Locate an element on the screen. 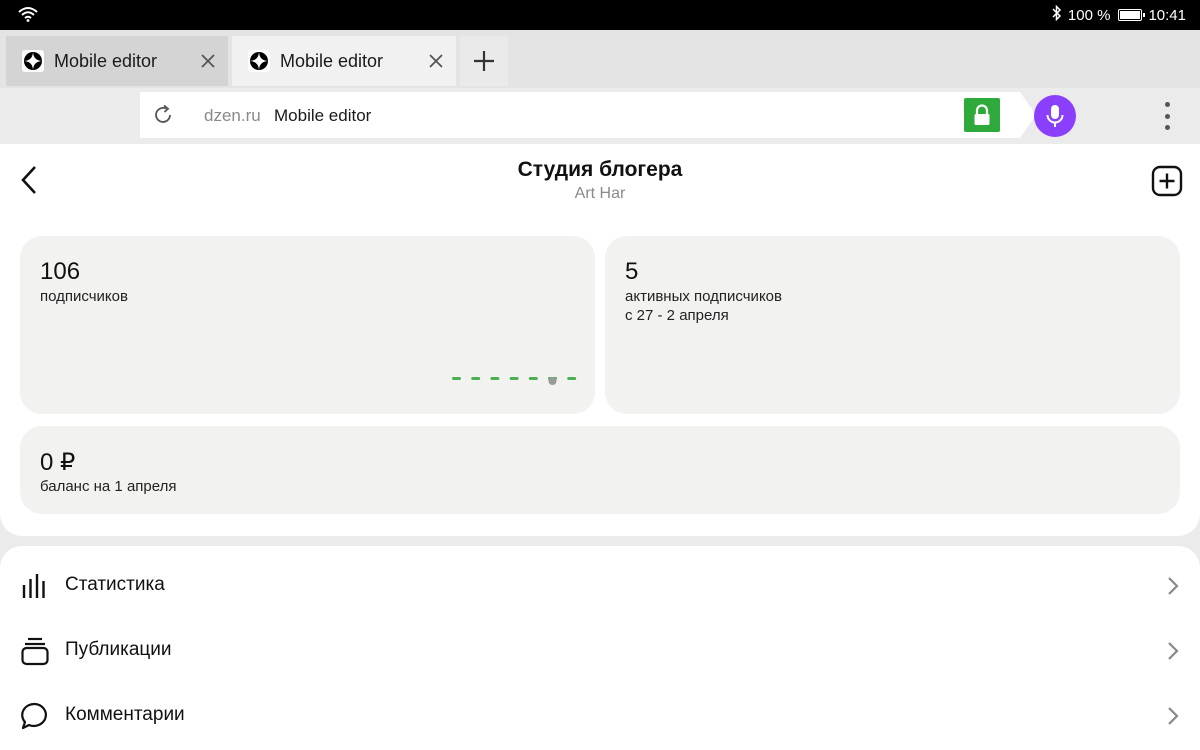 The width and height of the screenshot is (1200, 750). menu-label: Статистика is located at coordinates (115, 584).